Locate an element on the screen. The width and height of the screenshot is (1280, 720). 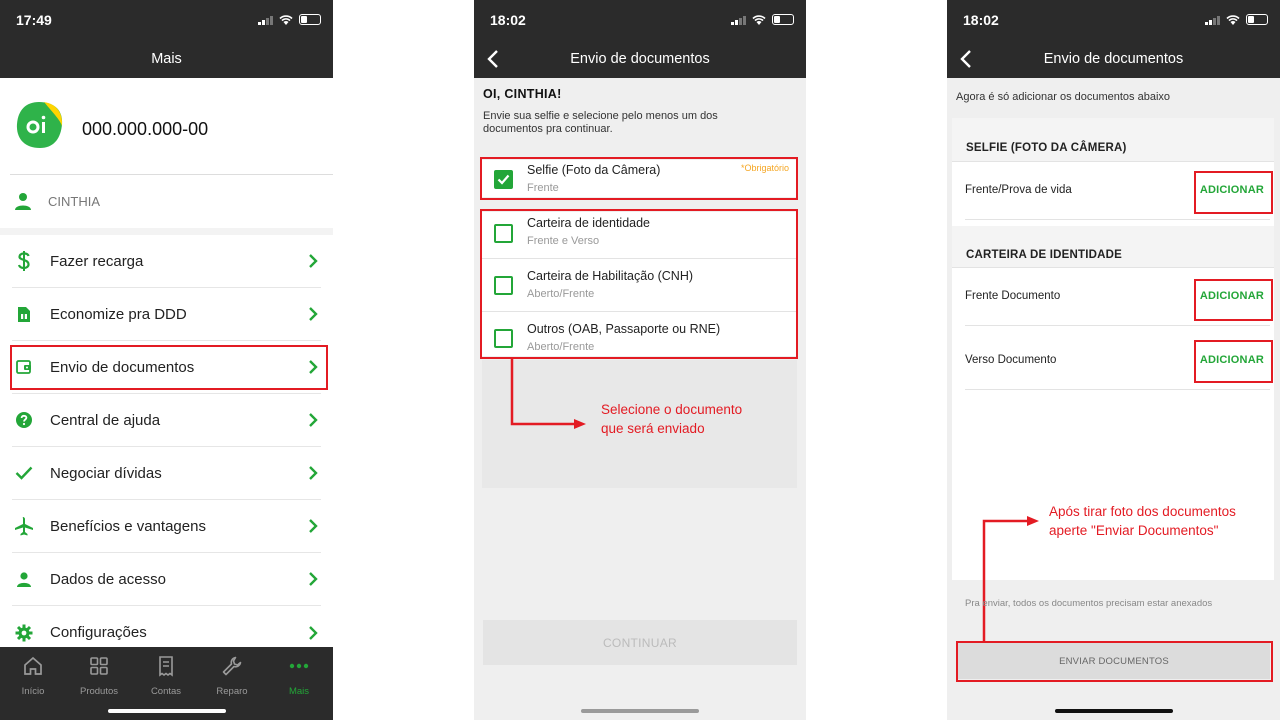
tab-bar: Início Produtos Contas Reparo Mais is located at coordinates (166, 683).